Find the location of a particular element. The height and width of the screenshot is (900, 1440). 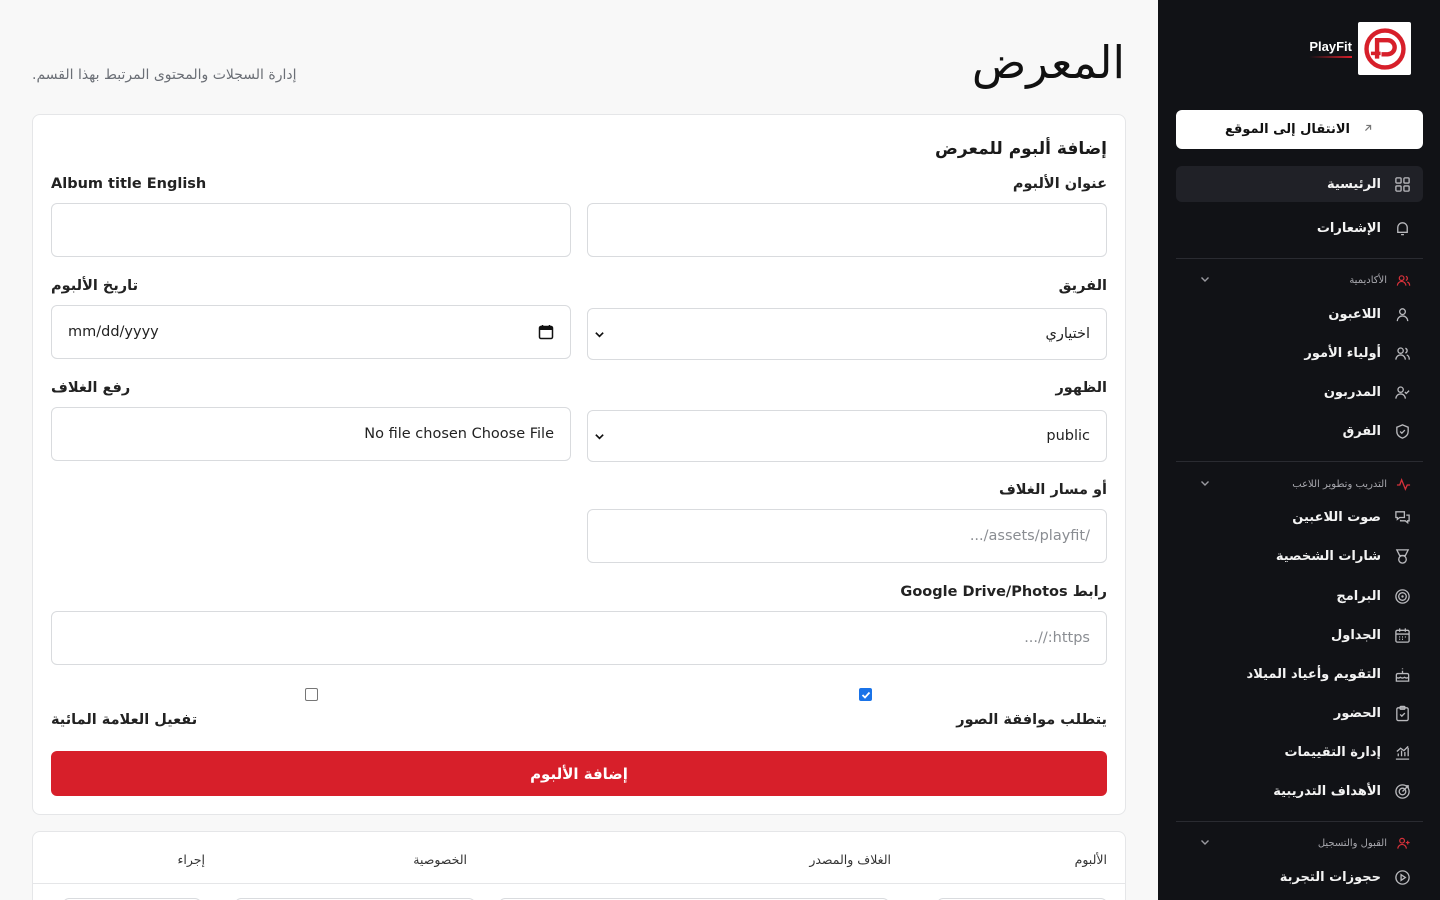

sidebar-group-training: التدريب وتطوير اللاعب is located at coordinates (1299, 484).